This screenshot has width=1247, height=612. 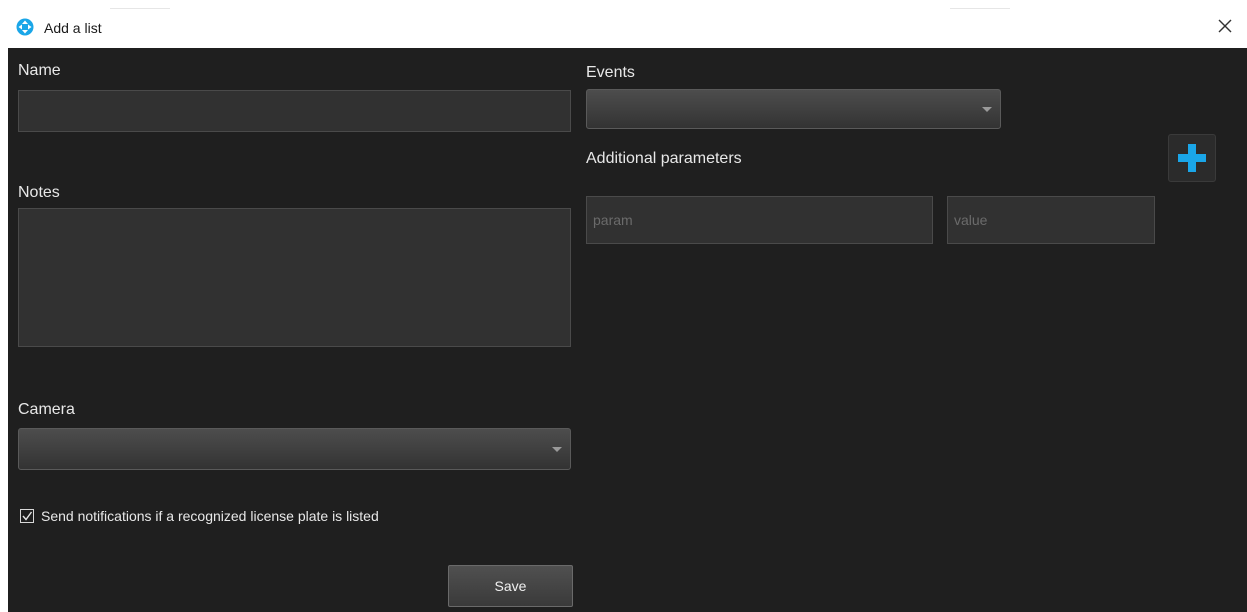 What do you see at coordinates (294, 277) in the screenshot?
I see `notes-textarea` at bounding box center [294, 277].